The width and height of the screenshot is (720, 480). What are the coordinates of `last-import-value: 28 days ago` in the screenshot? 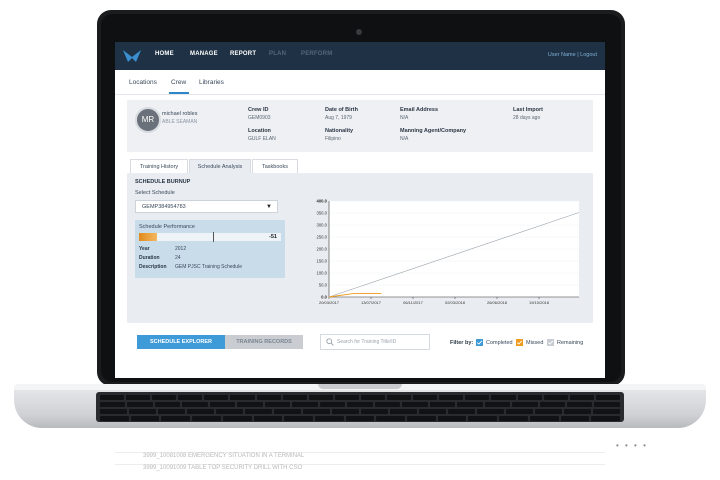 It's located at (527, 118).